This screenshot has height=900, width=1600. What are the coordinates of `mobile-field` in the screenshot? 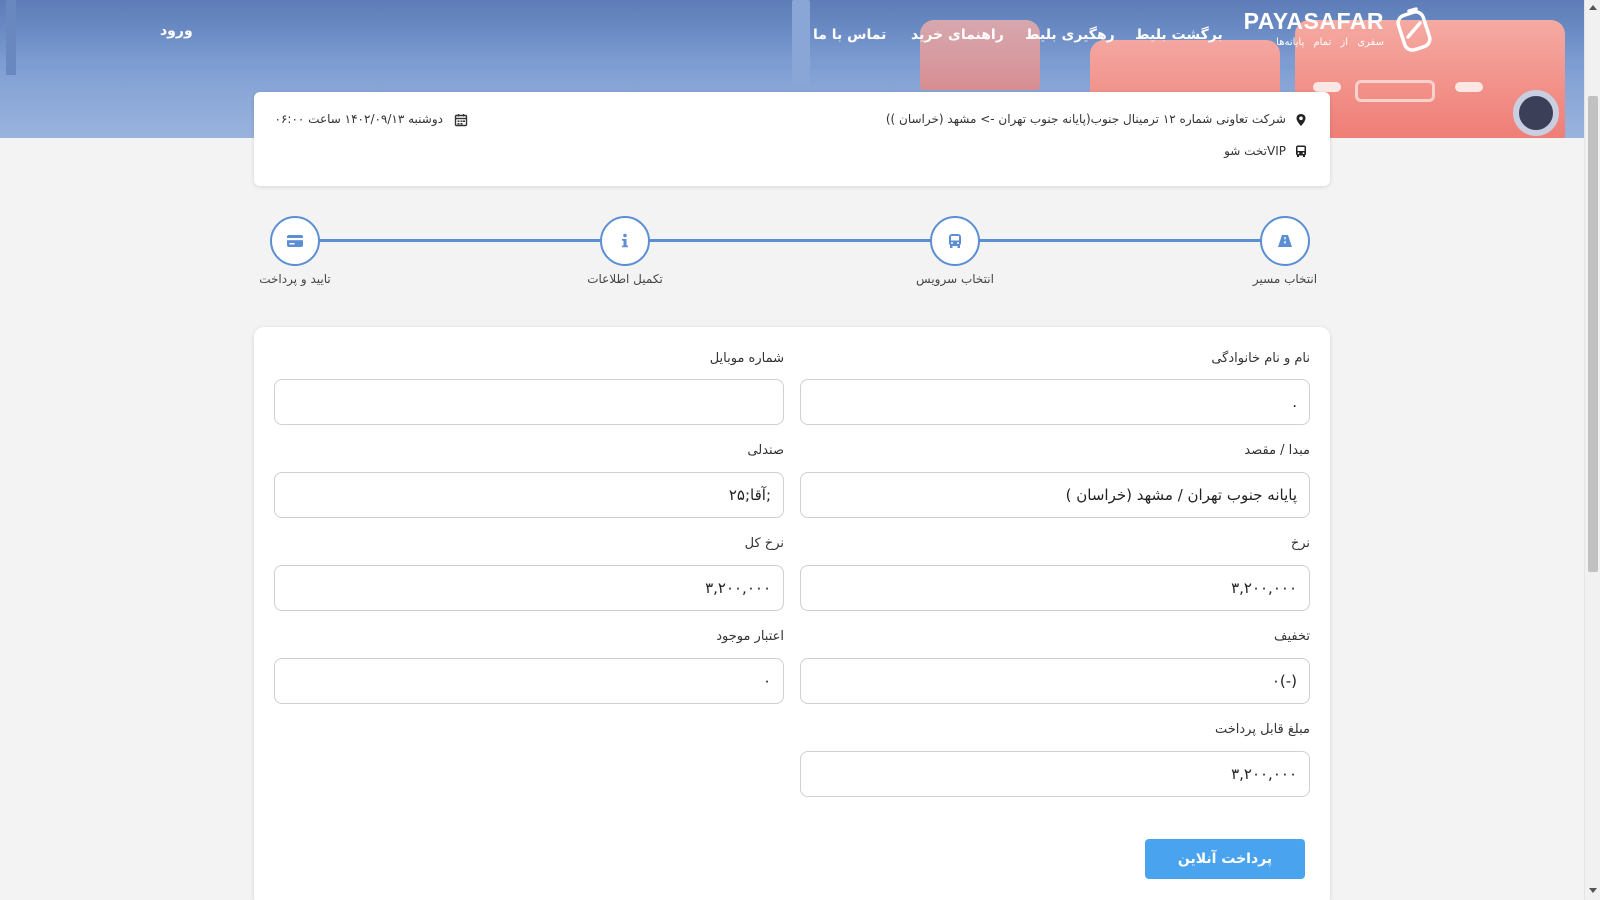 It's located at (529, 402).